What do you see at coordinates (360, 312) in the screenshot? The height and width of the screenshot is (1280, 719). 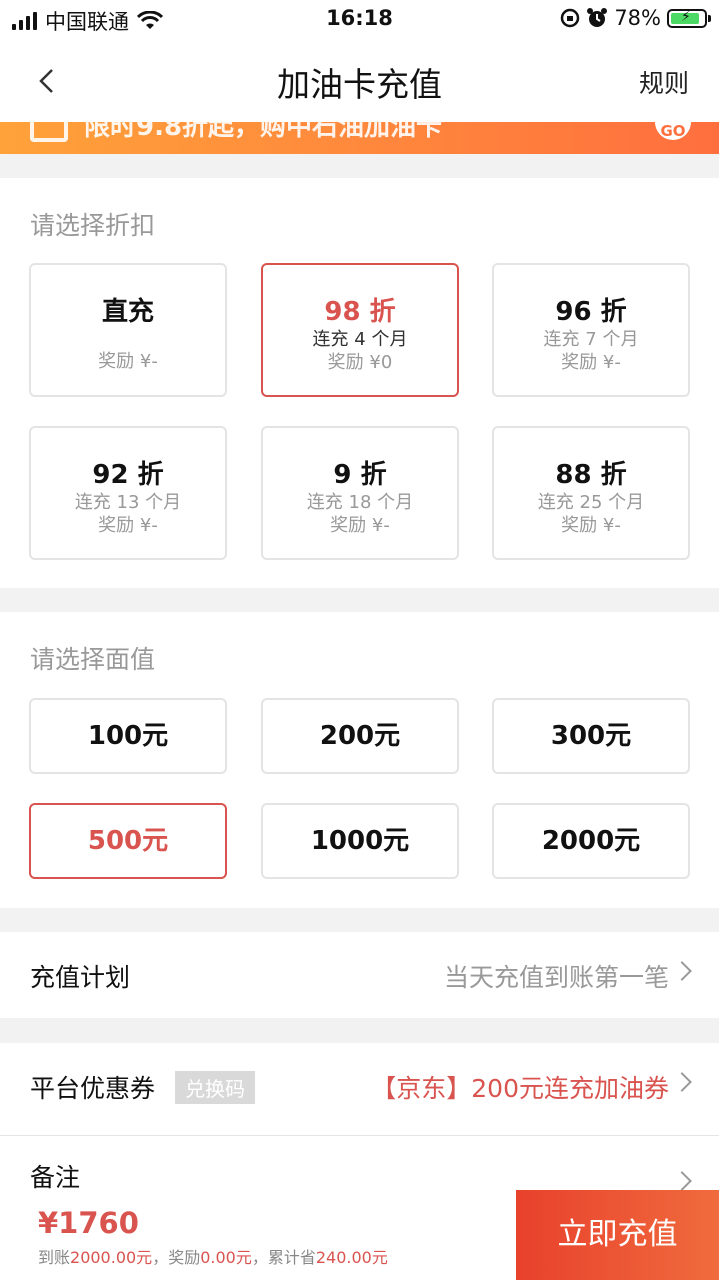 I see `discount-label: 98 折` at bounding box center [360, 312].